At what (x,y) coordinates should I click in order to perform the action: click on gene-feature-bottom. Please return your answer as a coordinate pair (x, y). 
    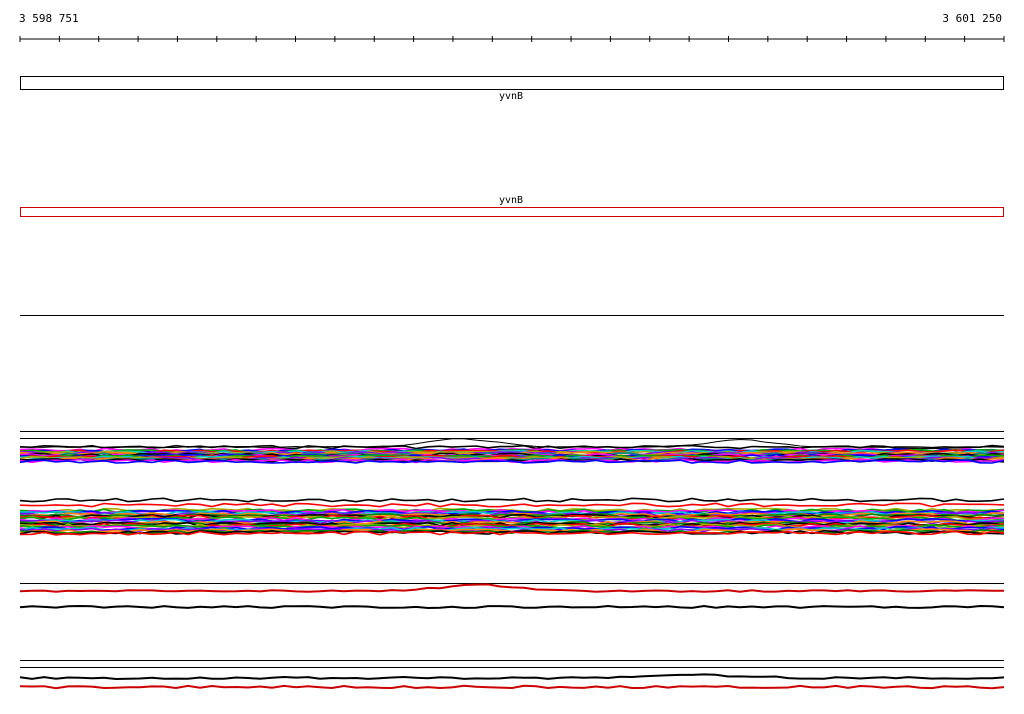
    Looking at the image, I should click on (512, 212).